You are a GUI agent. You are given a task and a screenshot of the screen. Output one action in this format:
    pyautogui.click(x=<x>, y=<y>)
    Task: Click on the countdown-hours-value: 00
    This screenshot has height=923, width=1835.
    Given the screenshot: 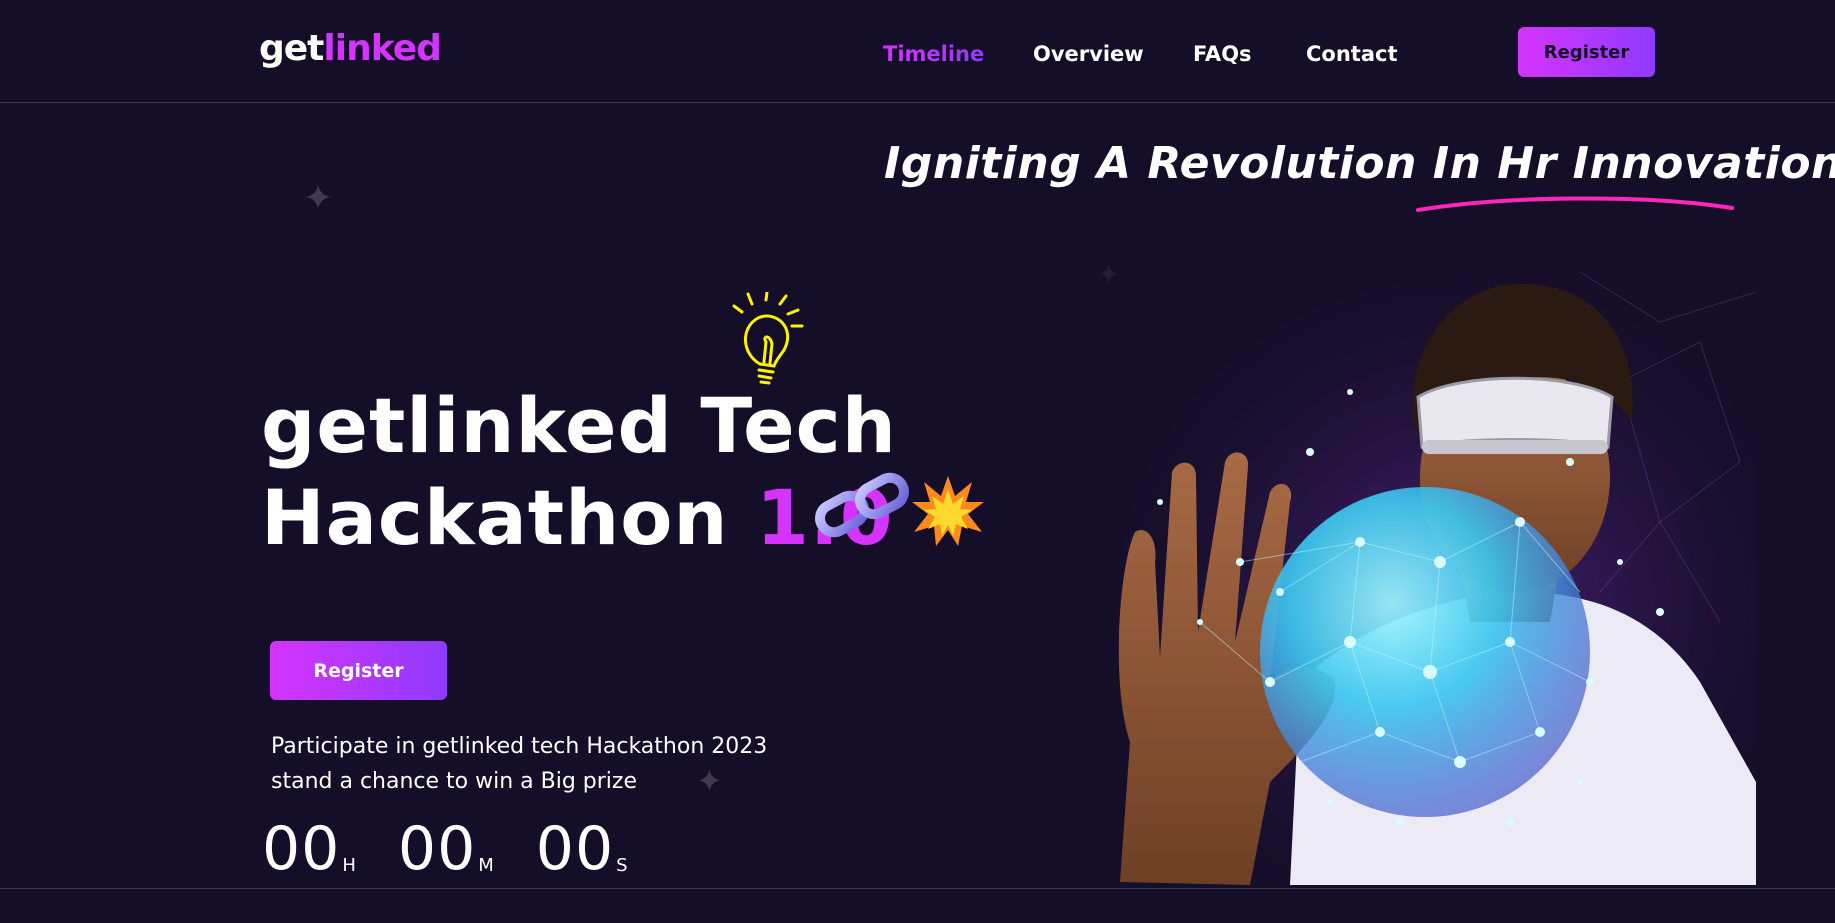 What is the action you would take?
    pyautogui.click(x=301, y=849)
    